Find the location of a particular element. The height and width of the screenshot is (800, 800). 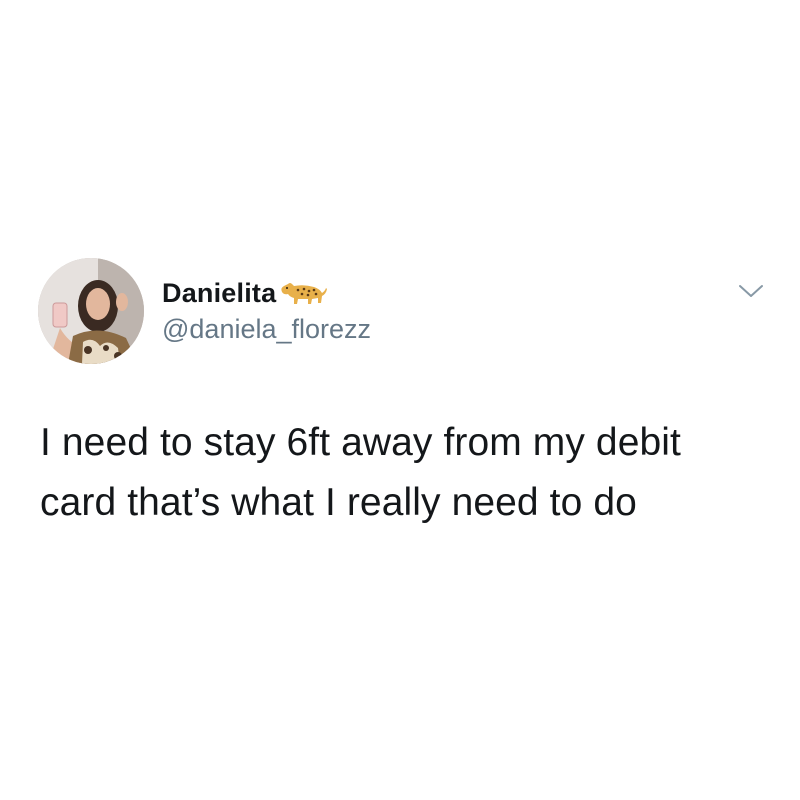

author-handle: @daniela_florezz is located at coordinates (266, 329).